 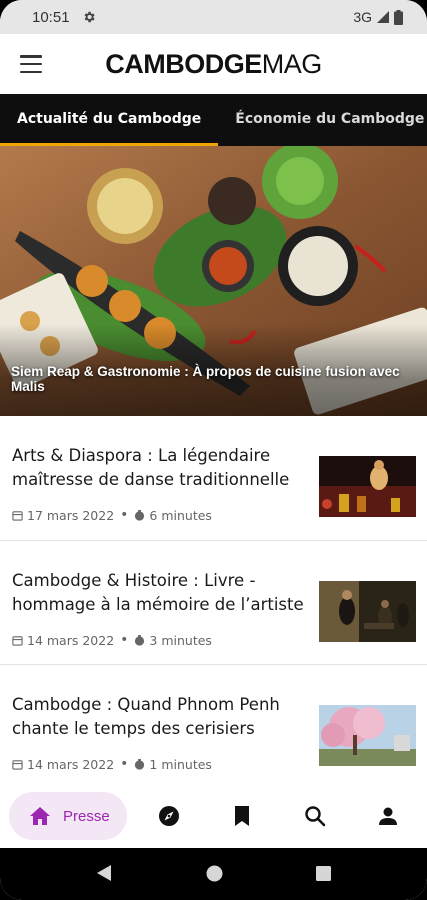 I want to click on gear-icon, so click(x=89, y=17).